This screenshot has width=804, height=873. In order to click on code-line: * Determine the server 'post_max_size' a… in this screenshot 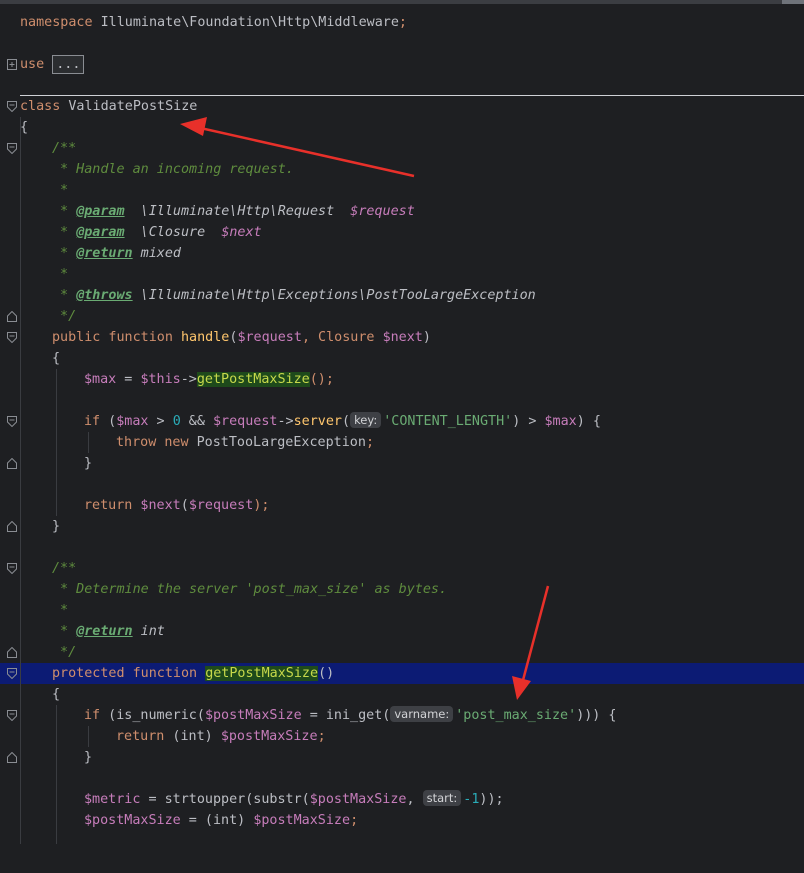, I will do `click(402, 589)`.